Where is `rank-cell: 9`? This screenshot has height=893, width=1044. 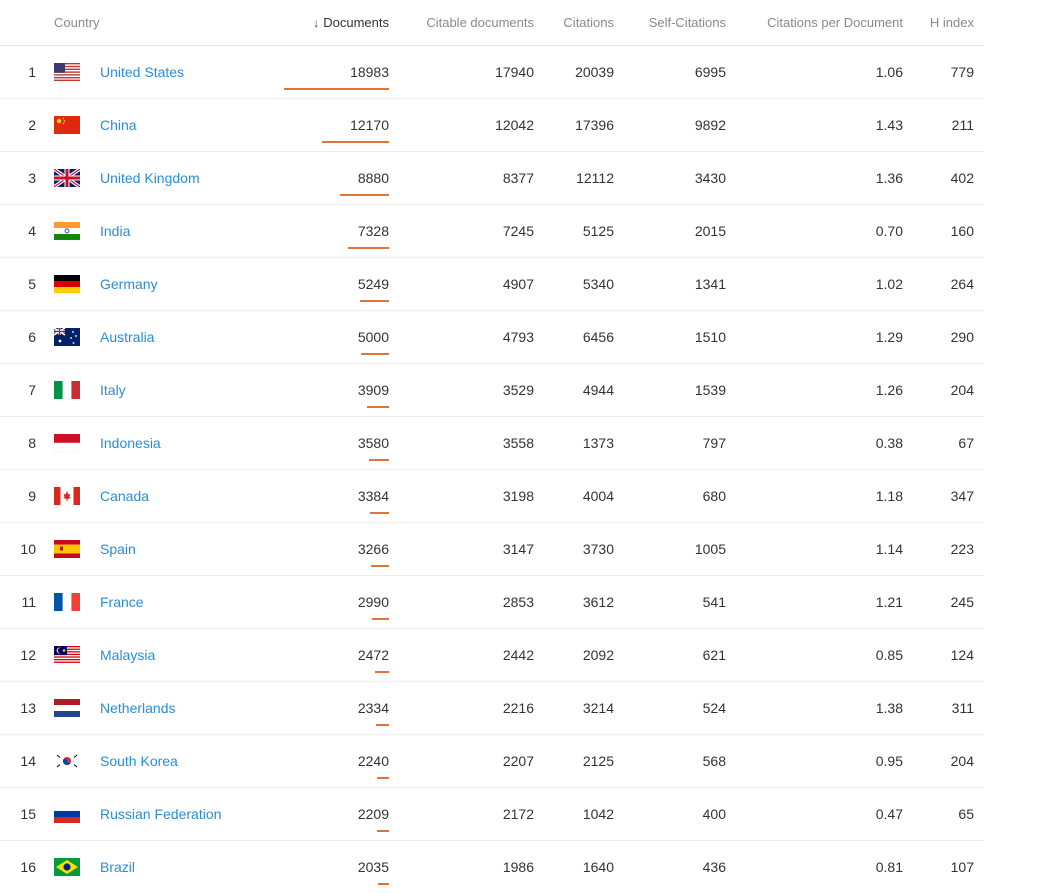 rank-cell: 9 is located at coordinates (18, 496).